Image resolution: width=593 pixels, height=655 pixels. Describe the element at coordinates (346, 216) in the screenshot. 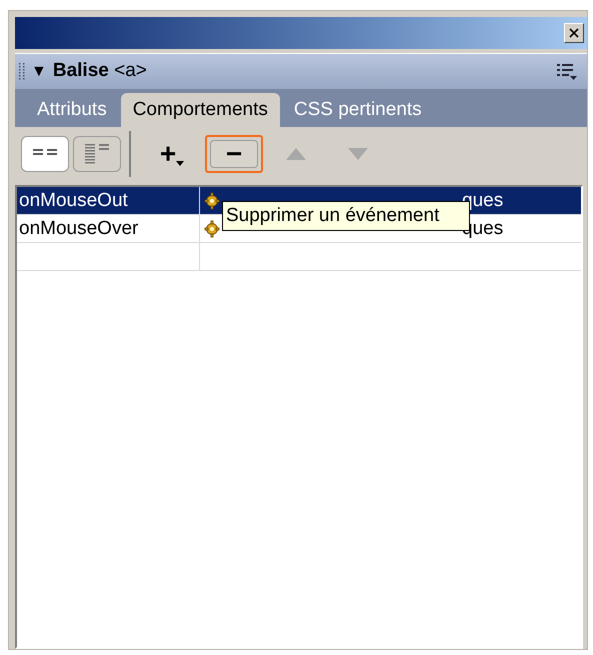

I see `tooltip: Supprimer un événement` at that location.